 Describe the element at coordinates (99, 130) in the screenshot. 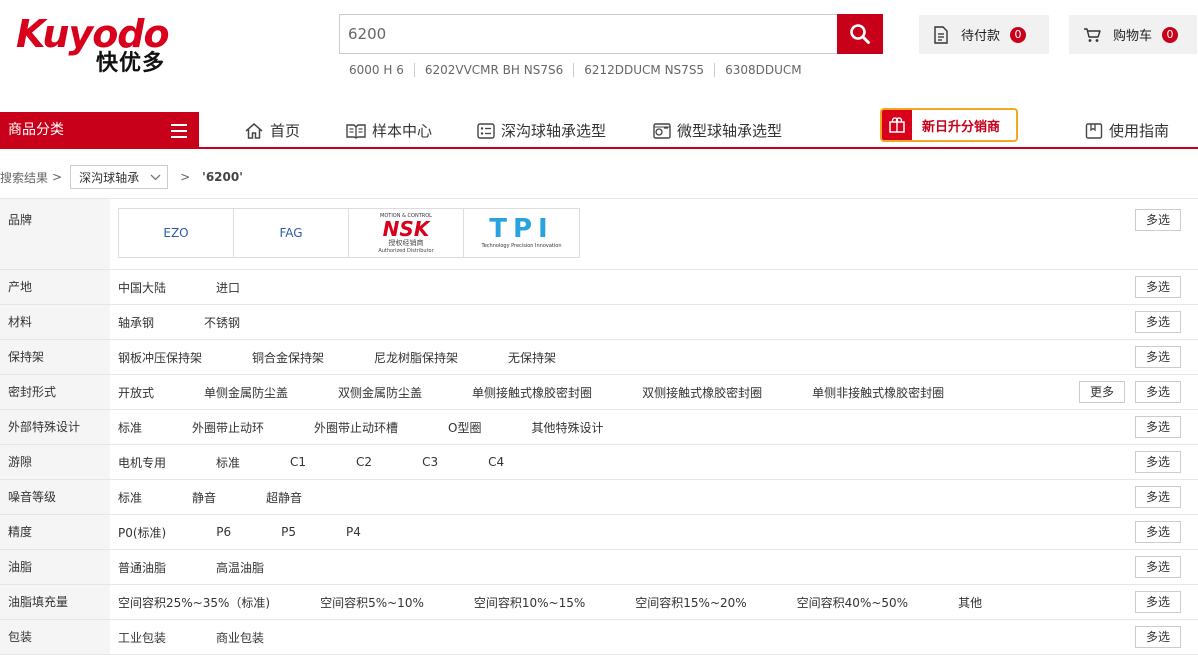

I see `category-menu-button: 商品分类` at that location.